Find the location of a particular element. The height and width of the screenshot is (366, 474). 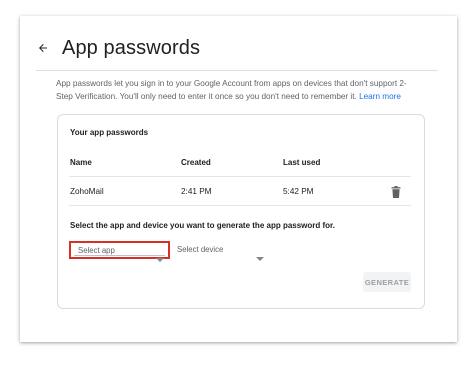

back-arrow-icon is located at coordinates (43, 48).